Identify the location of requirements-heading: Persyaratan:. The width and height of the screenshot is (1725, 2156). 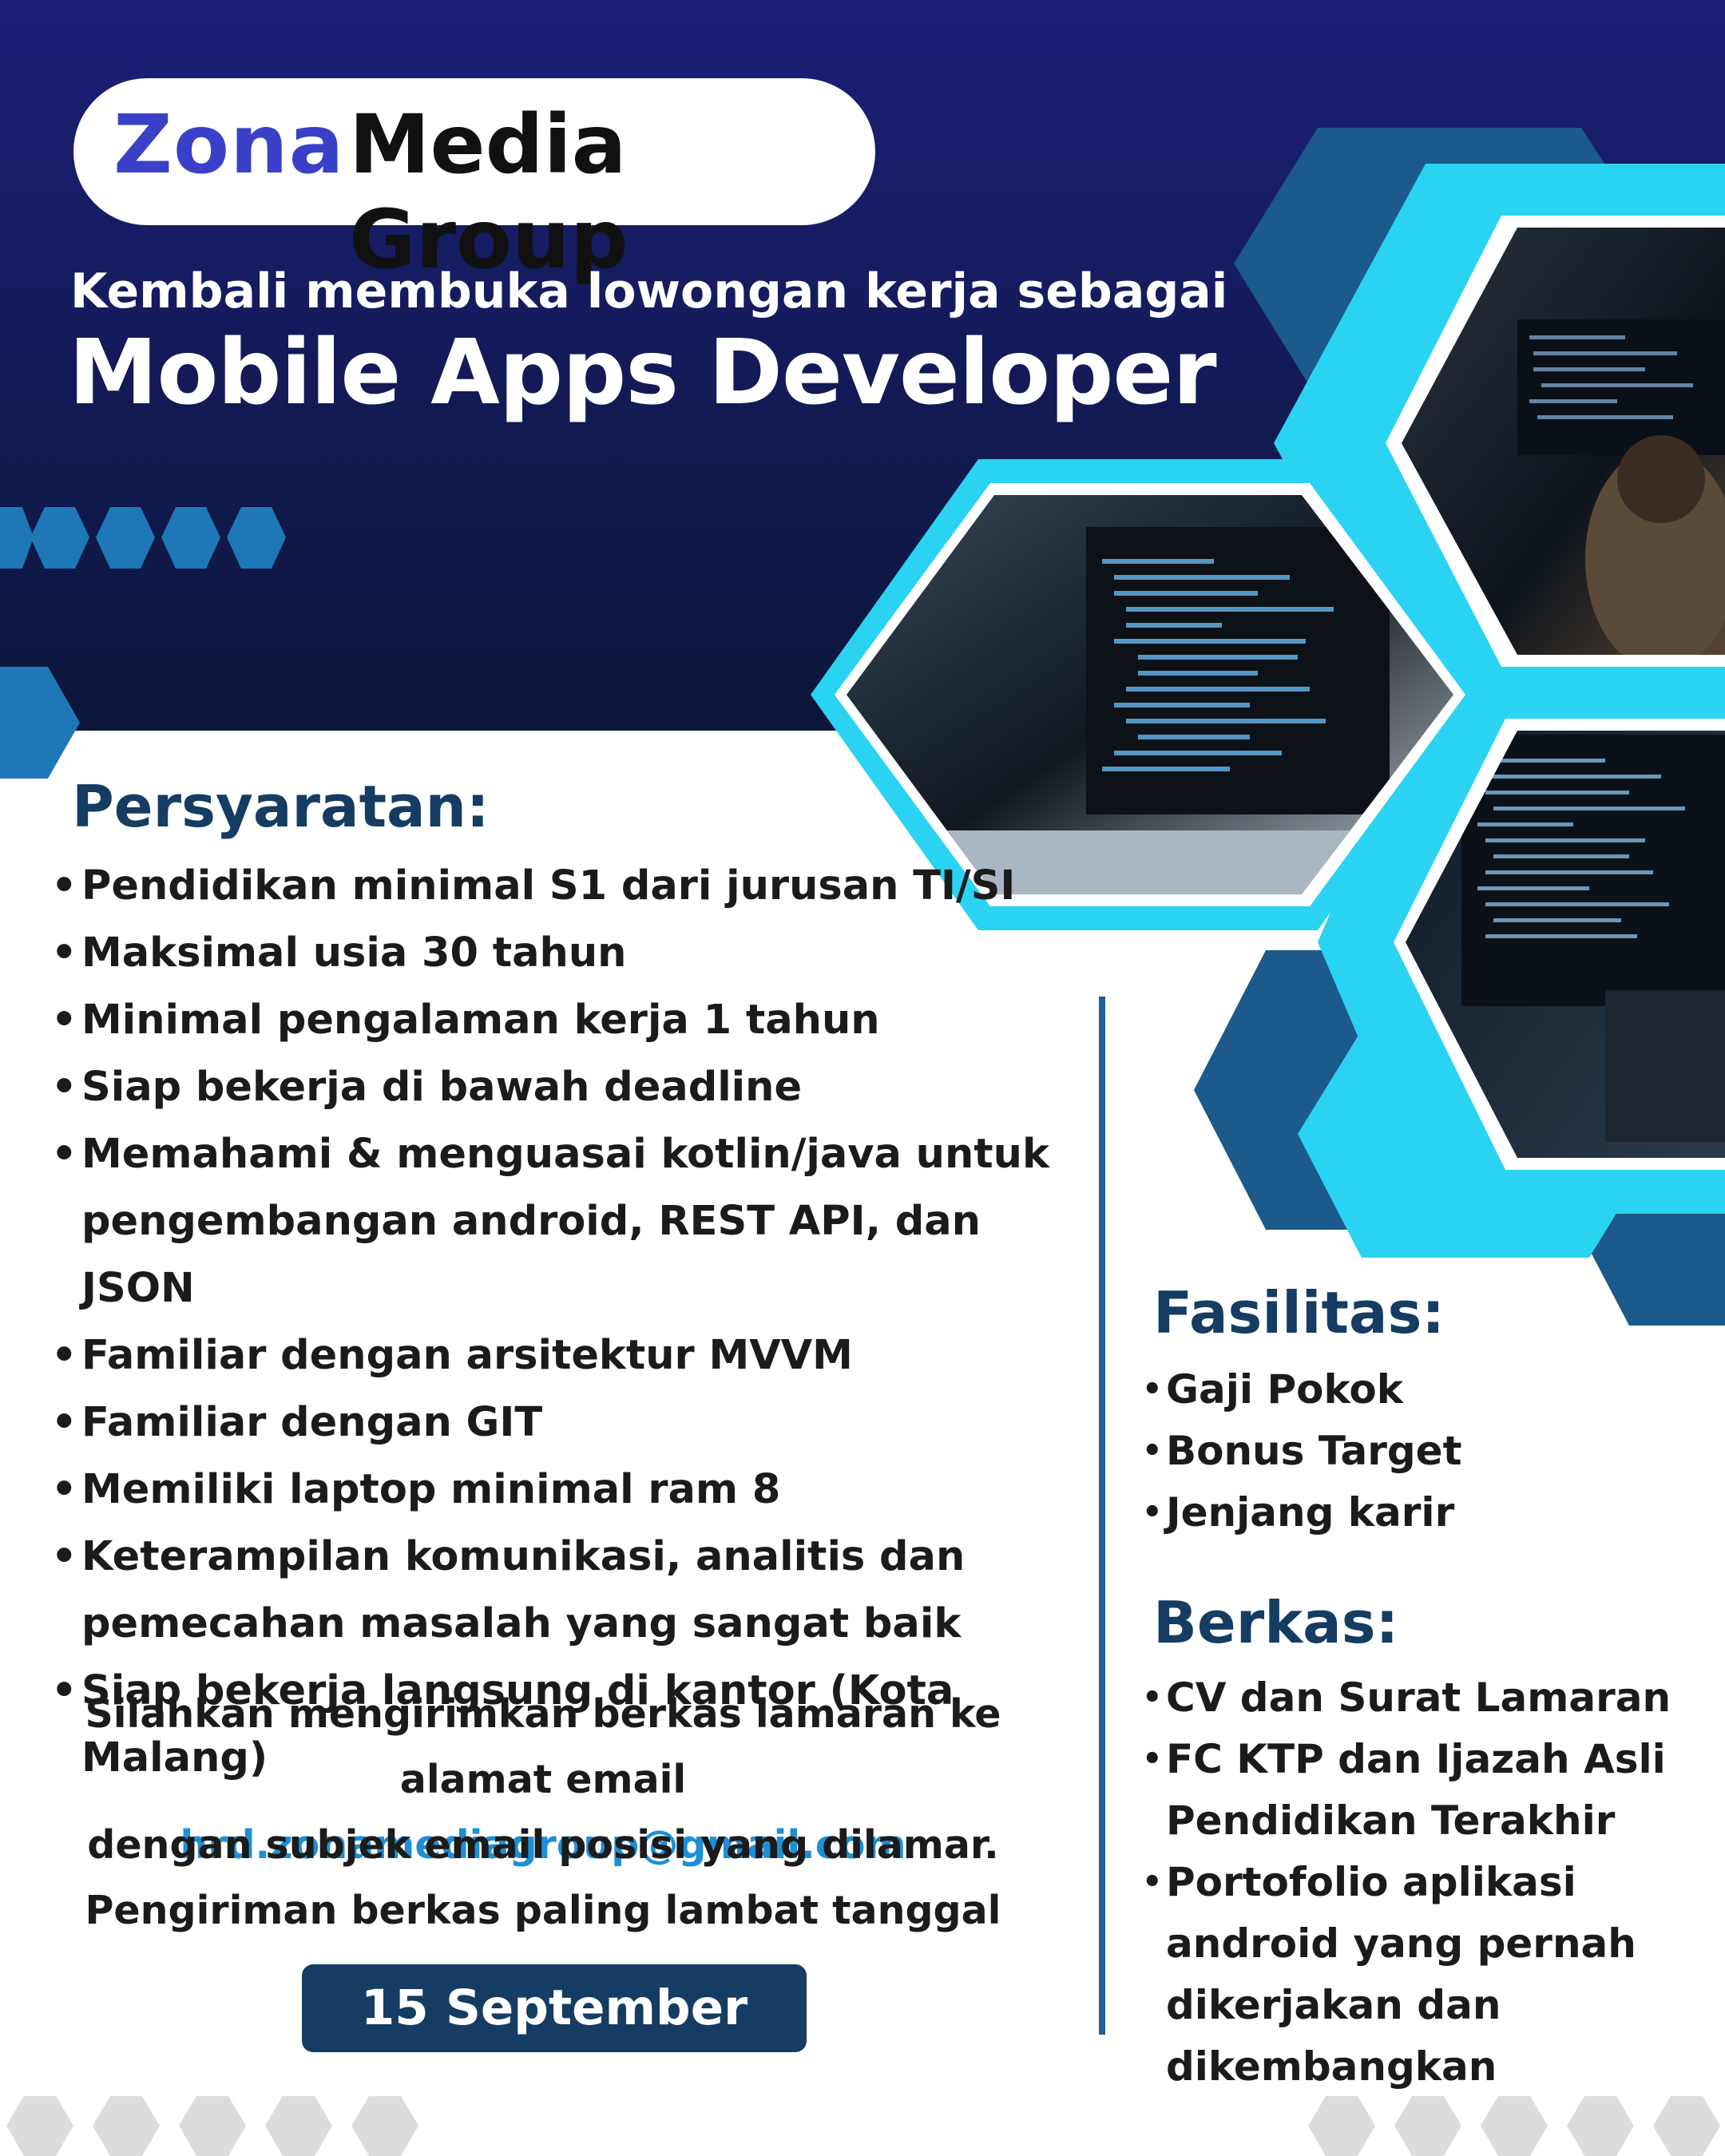
(281, 806).